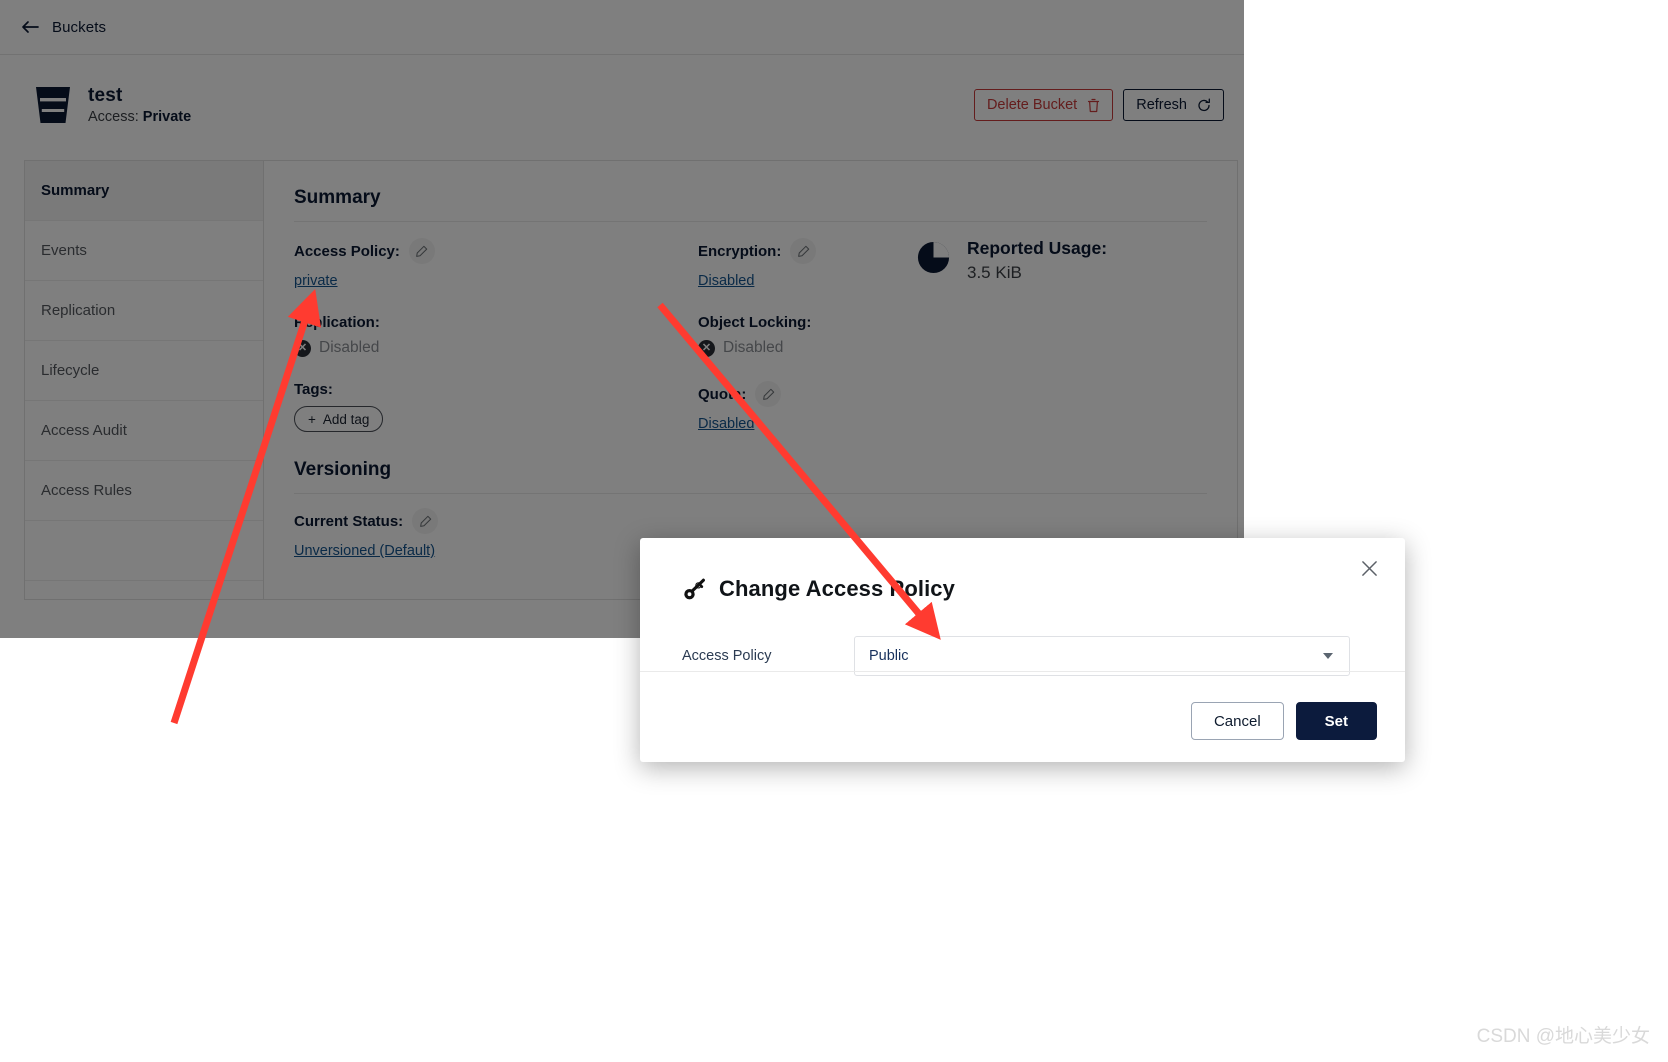  I want to click on watermark: CSDN @地心美少女, so click(1563, 1036).